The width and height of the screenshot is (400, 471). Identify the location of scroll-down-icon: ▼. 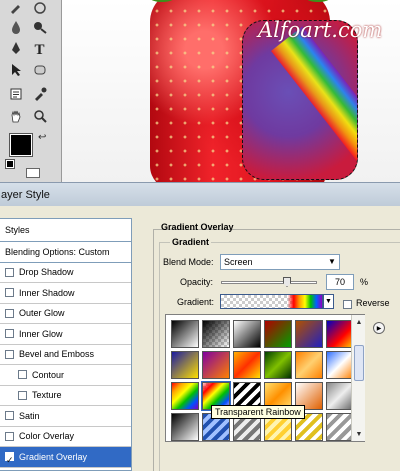
(359, 434).